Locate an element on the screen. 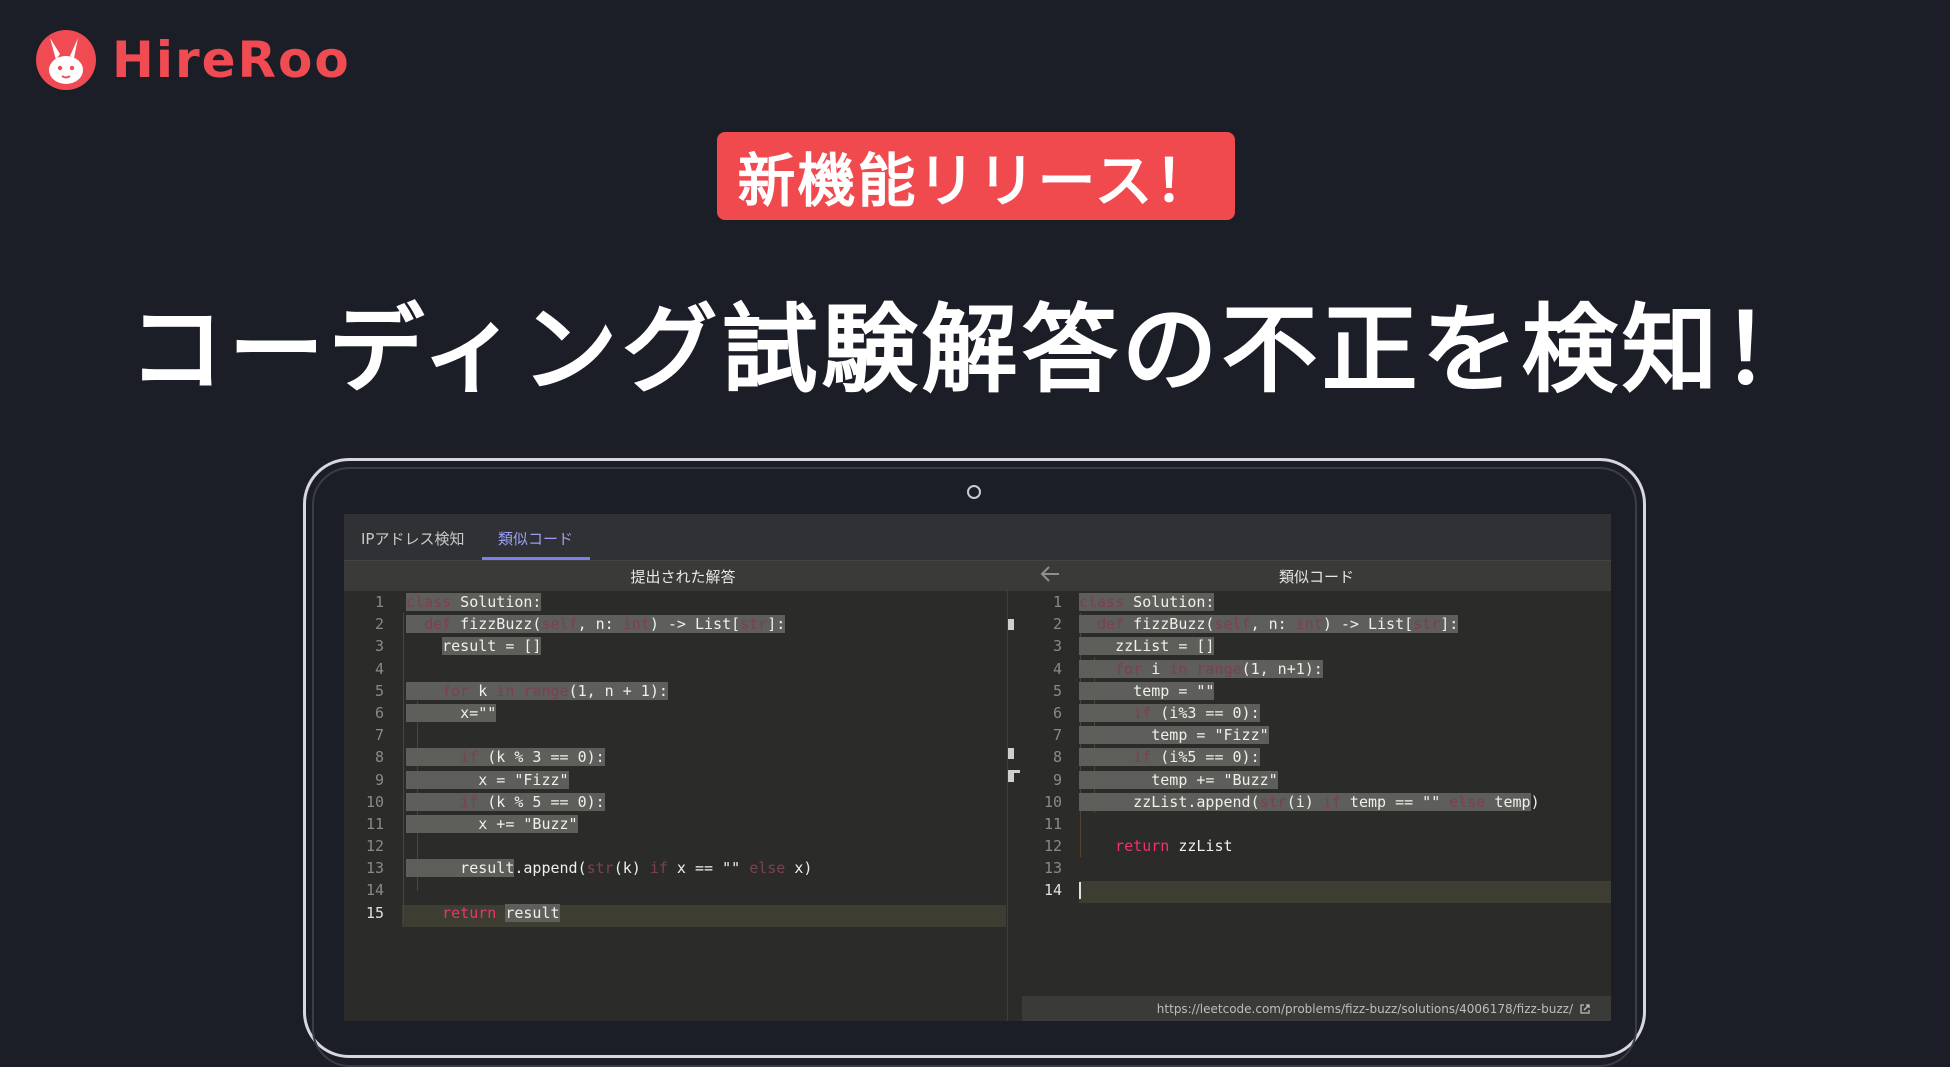 Image resolution: width=1950 pixels, height=1067 pixels. line-number: 11 is located at coordinates (1052, 823).